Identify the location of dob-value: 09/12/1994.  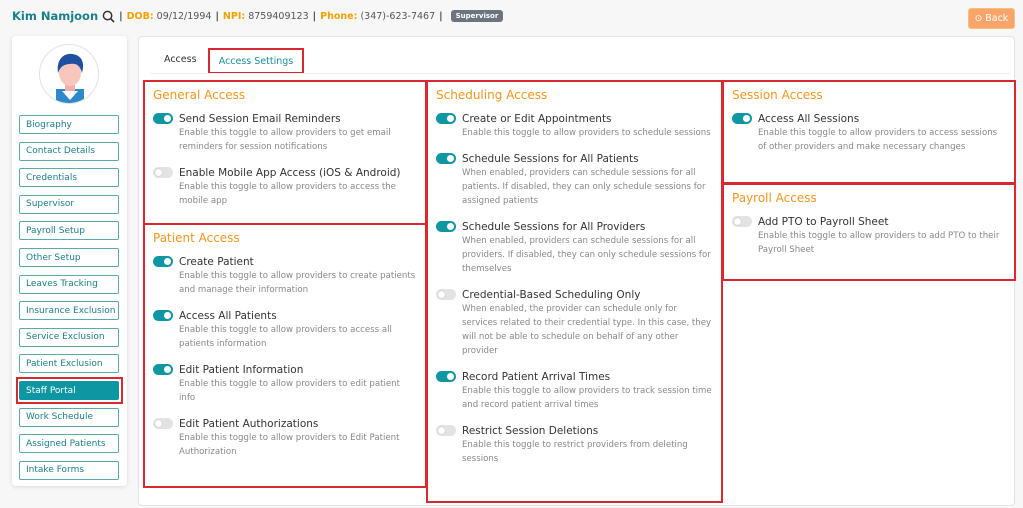
(184, 16).